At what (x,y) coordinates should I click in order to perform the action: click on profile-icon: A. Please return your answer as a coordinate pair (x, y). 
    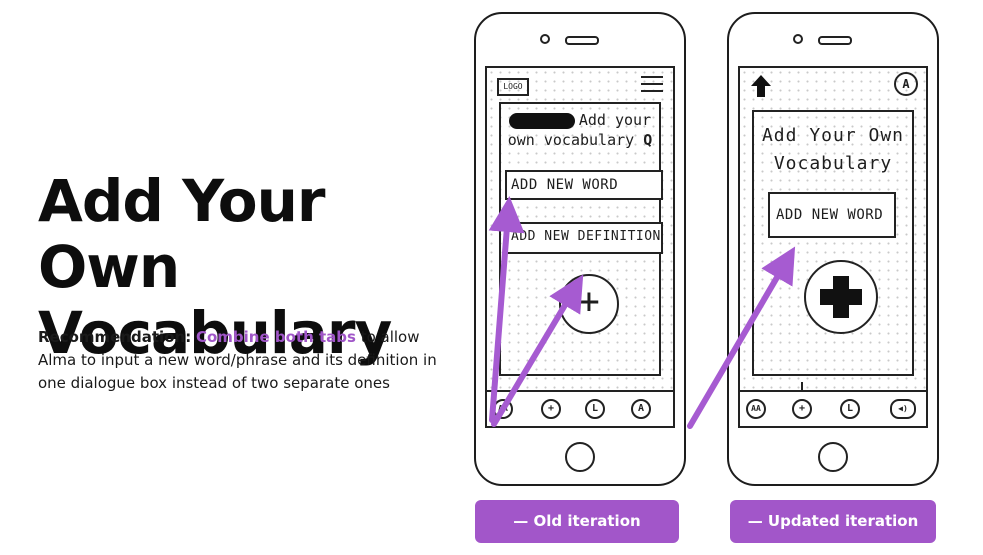
    Looking at the image, I should click on (906, 84).